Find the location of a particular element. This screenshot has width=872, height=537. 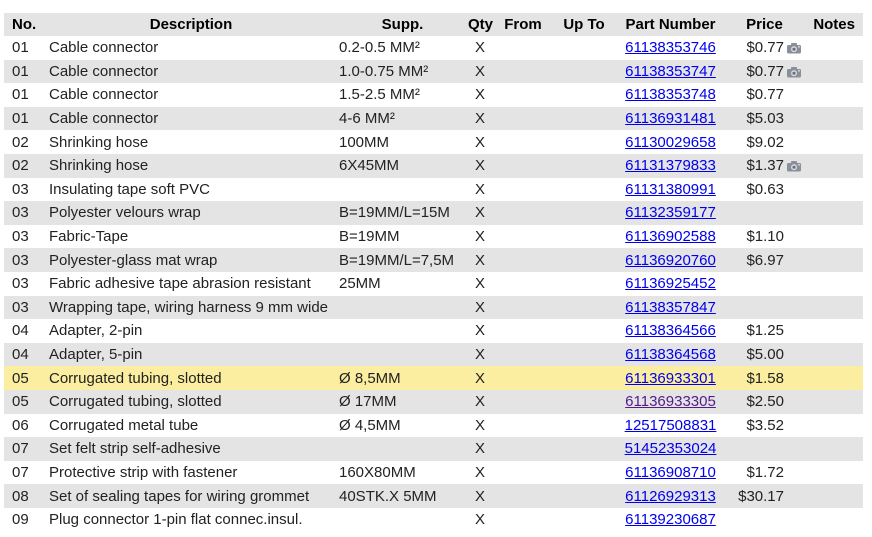

part-number-link: 61132359177 is located at coordinates (670, 212).